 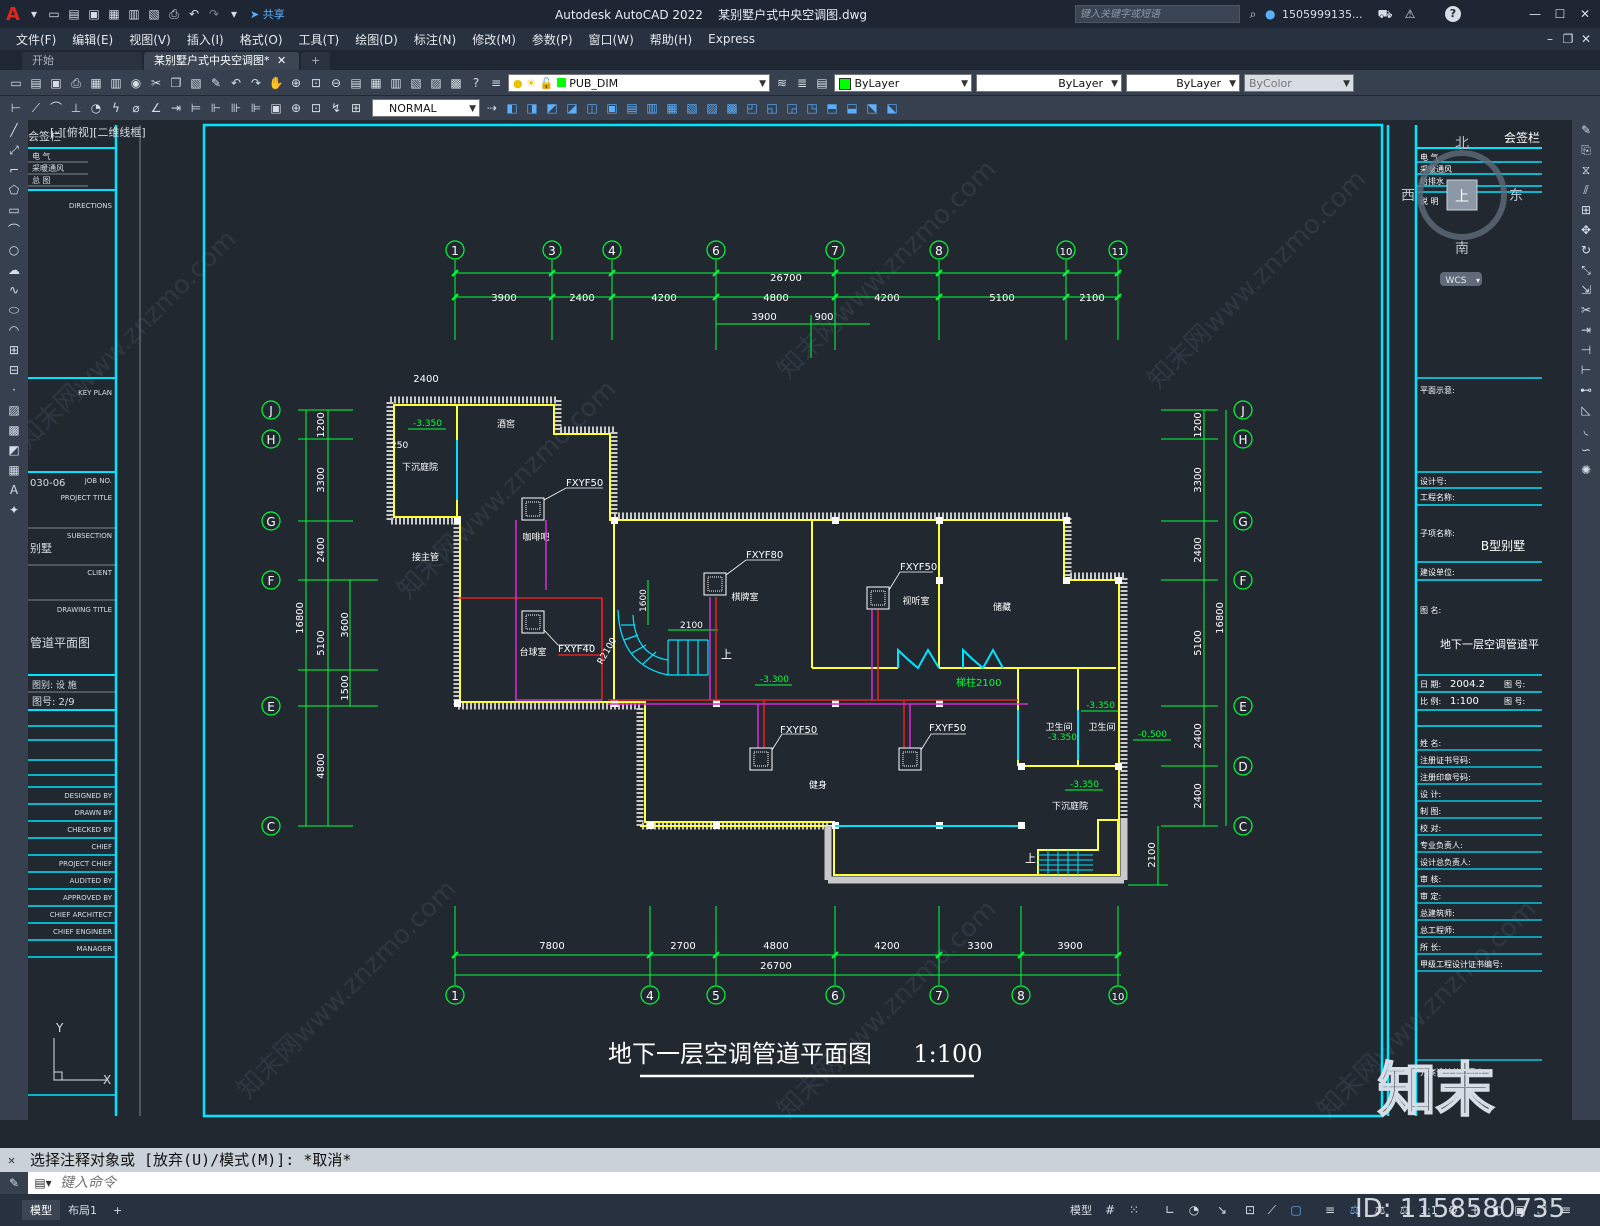 I want to click on fillet-icon: ◟, so click(x=1586, y=430).